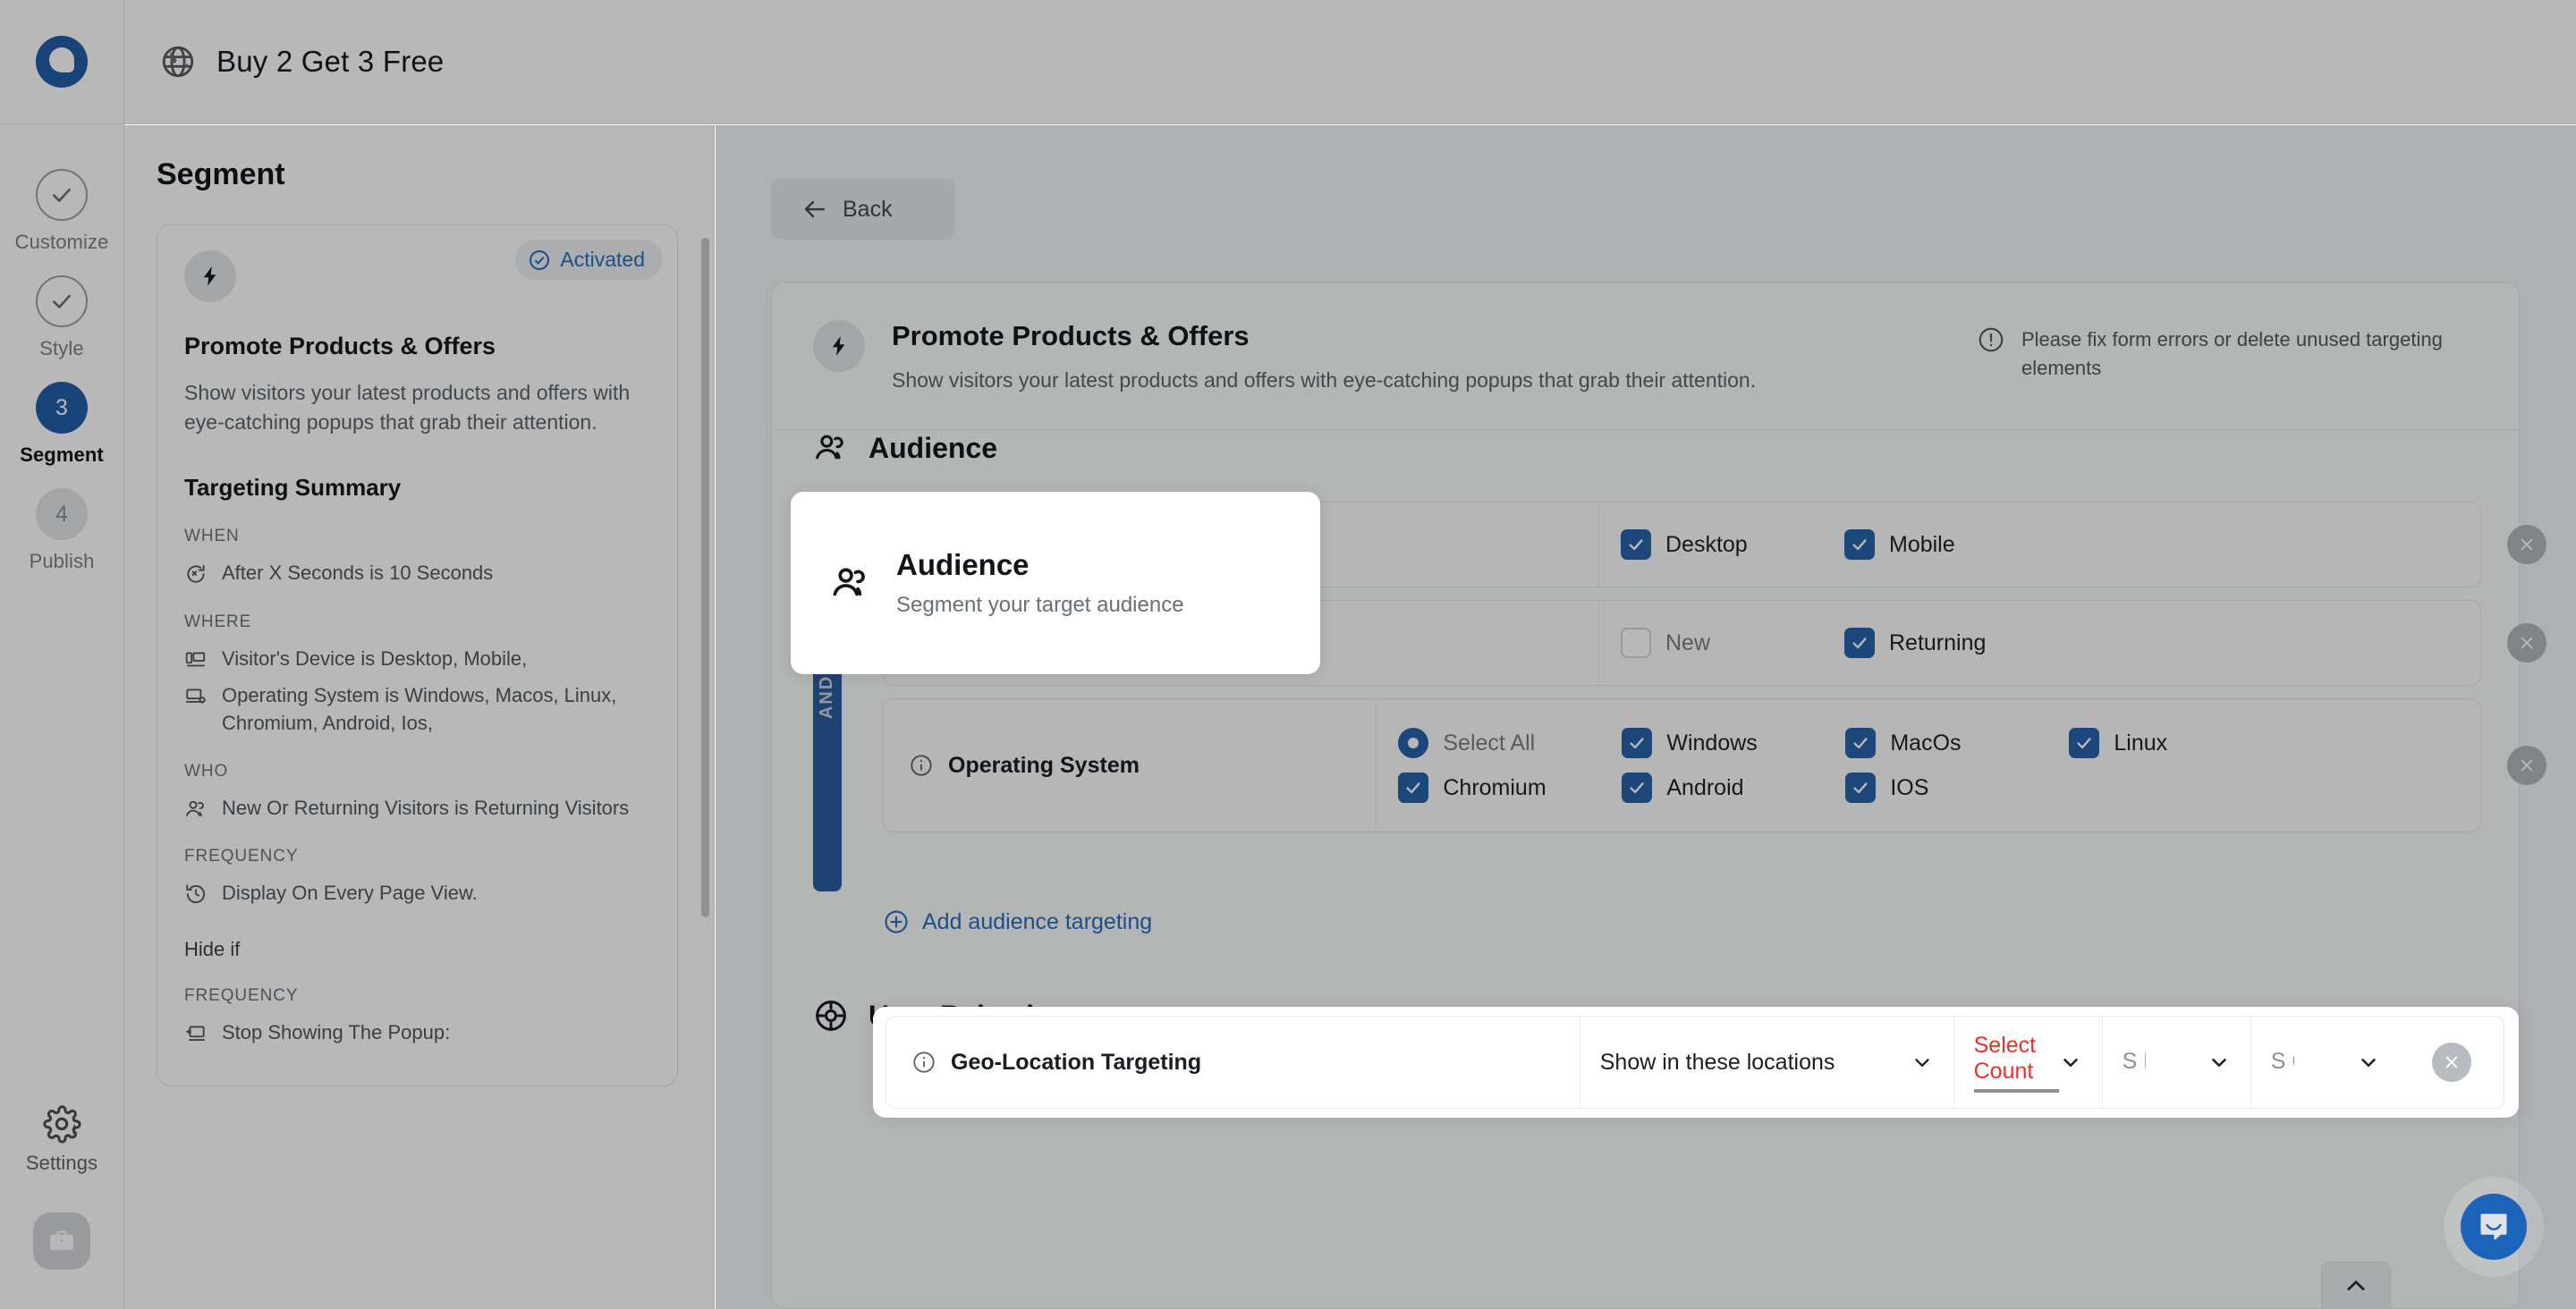  I want to click on summary-row-text: Display On Every Page View., so click(350, 893).